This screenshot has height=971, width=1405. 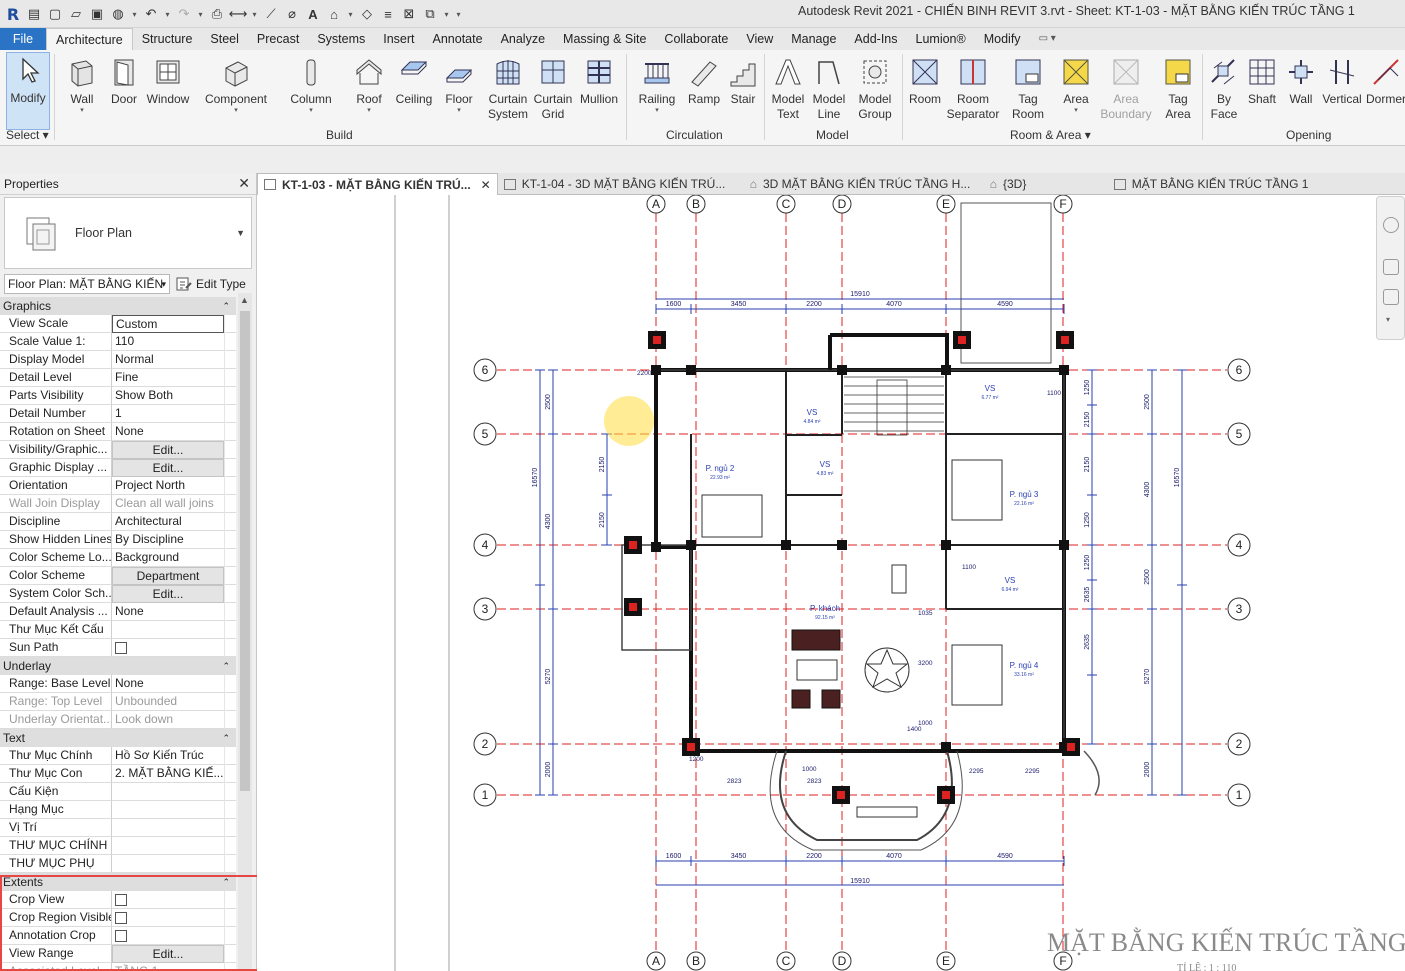 I want to click on switch-windows-dropdown-icon: ▾, so click(x=446, y=14).